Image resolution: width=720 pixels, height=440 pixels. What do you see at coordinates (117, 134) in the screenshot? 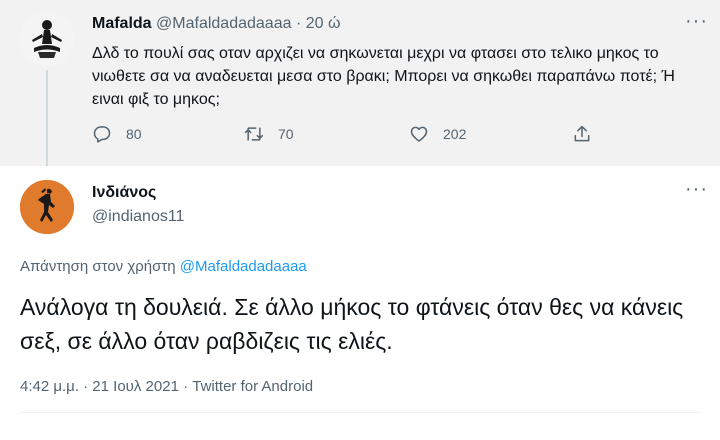
I see `reply-button: 80` at bounding box center [117, 134].